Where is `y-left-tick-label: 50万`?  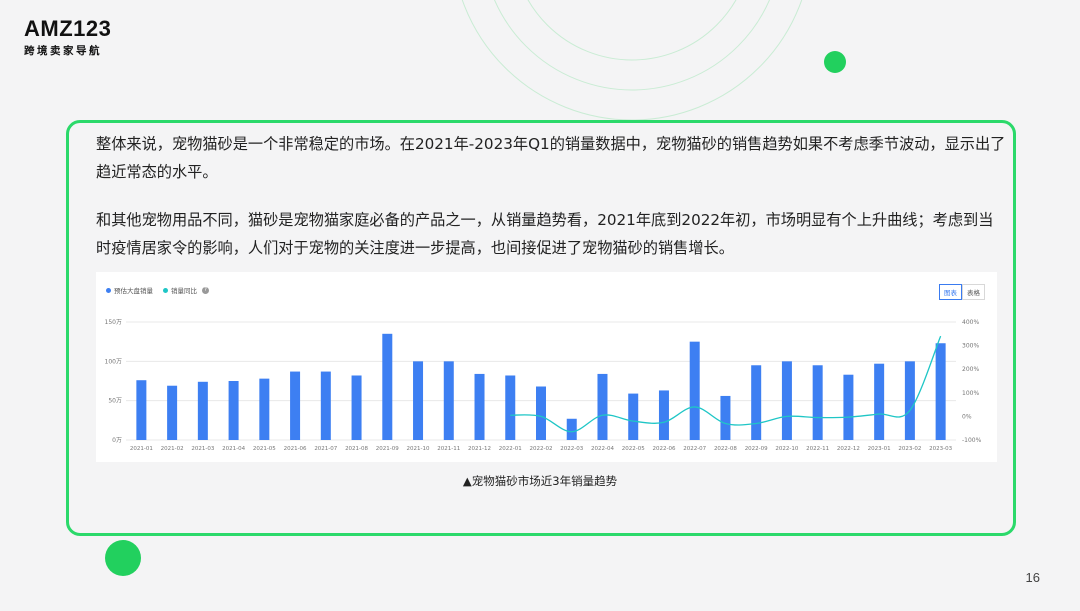 y-left-tick-label: 50万 is located at coordinates (115, 401).